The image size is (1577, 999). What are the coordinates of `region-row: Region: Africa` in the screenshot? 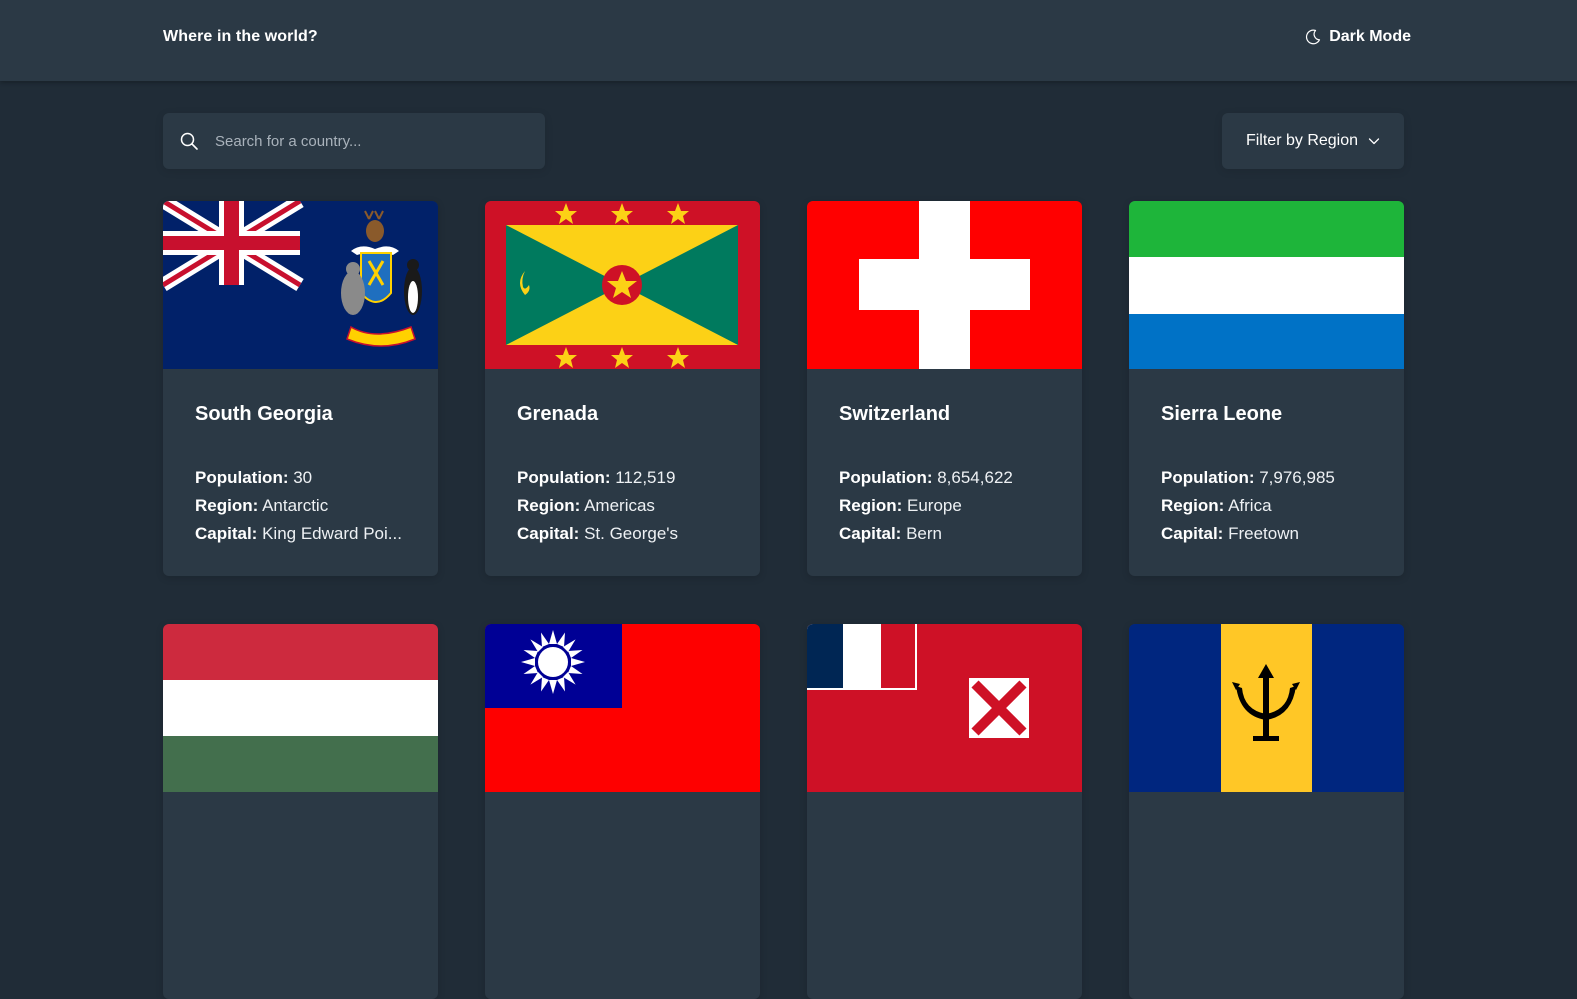 It's located at (1216, 505).